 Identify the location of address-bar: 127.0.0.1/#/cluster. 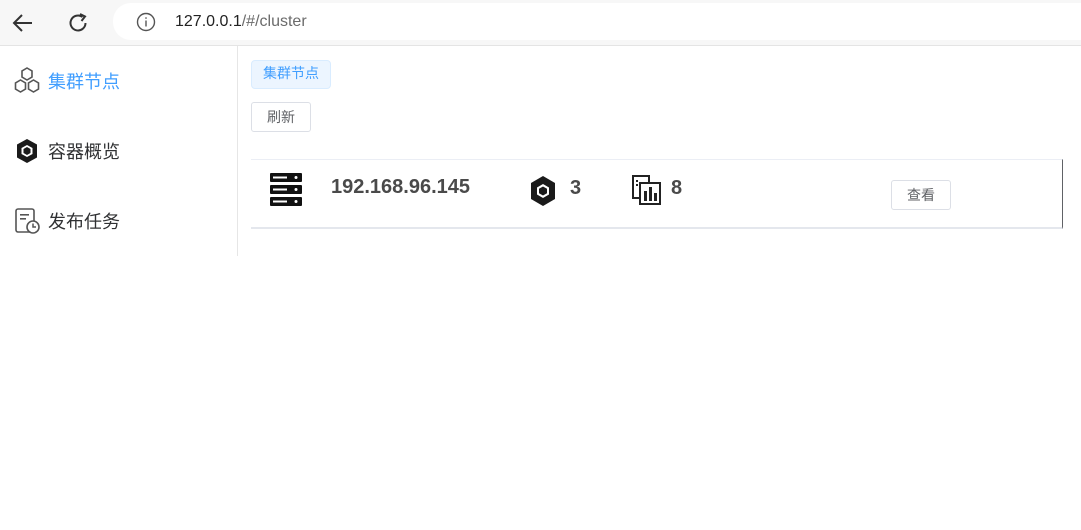
(597, 21).